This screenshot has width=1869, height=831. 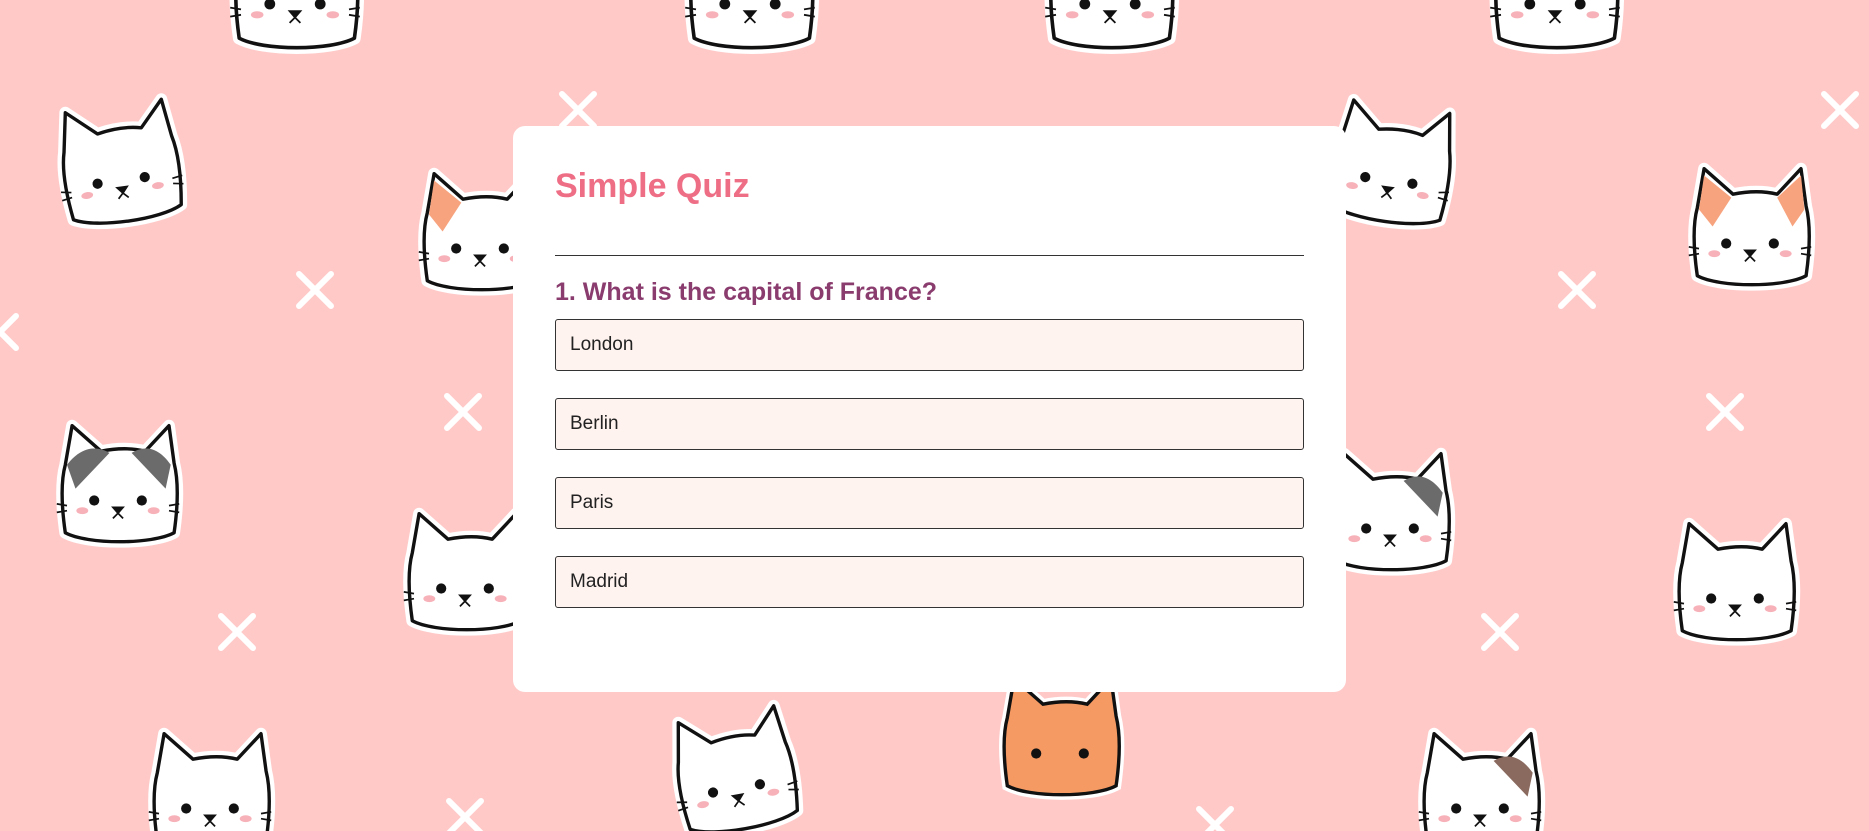 I want to click on question-text: 1. What is the capital of France?, so click(x=746, y=292).